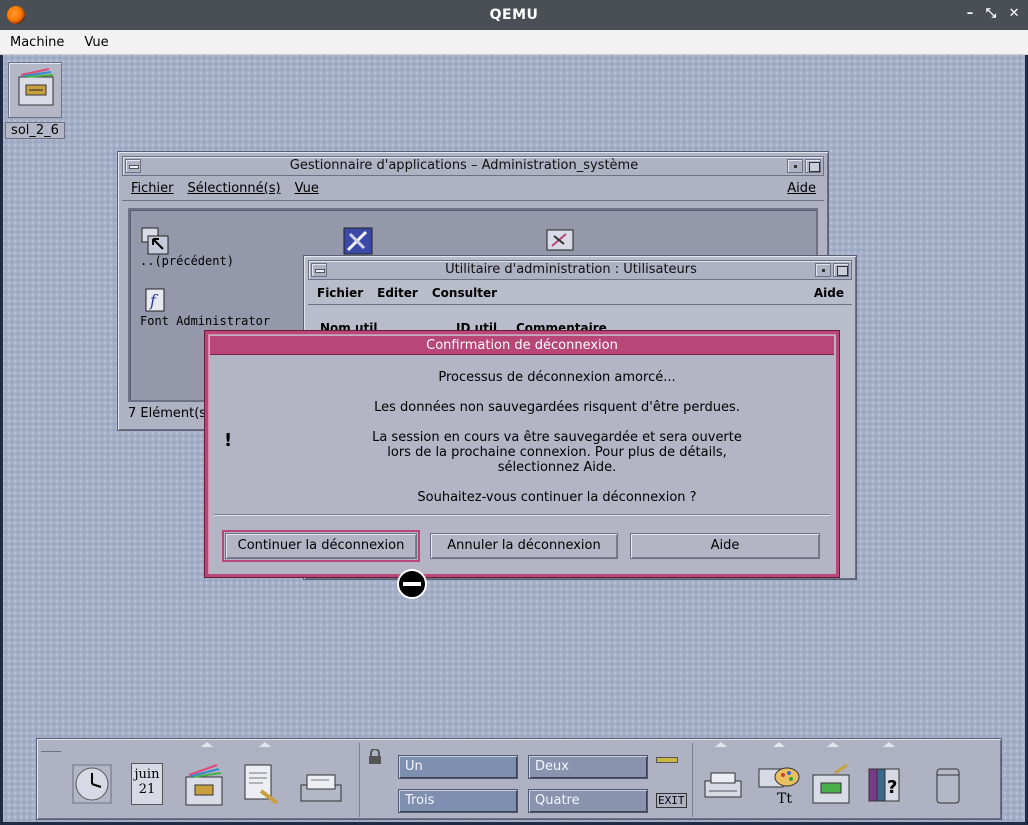  Describe the element at coordinates (35, 130) in the screenshot. I see `desktop-icon-label: sol_2_6` at that location.